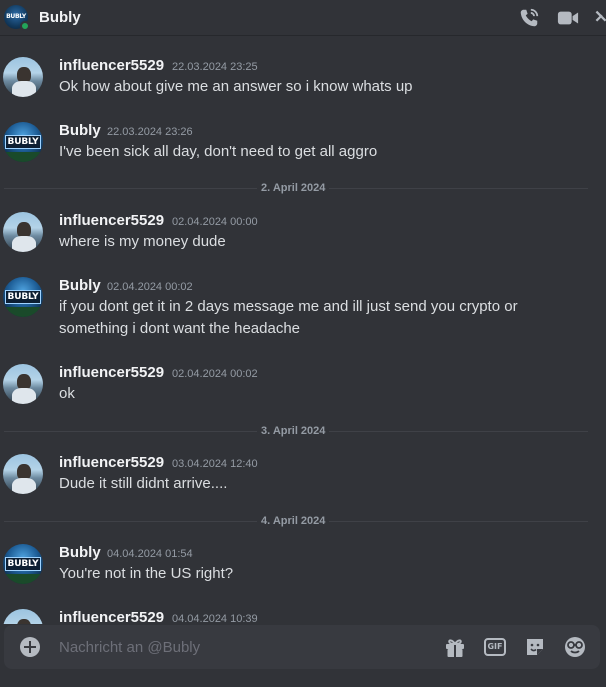 This screenshot has width=606, height=687. Describe the element at coordinates (67, 393) in the screenshot. I see `message-text: ok` at that location.